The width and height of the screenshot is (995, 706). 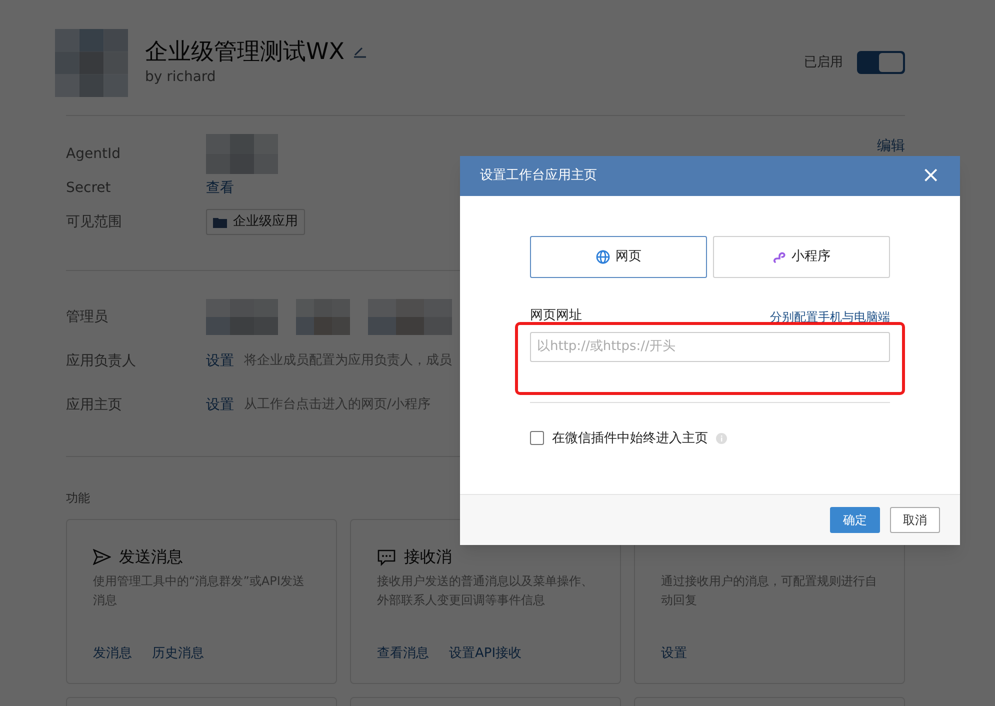 I want to click on type-tab: 小程序, so click(x=801, y=257).